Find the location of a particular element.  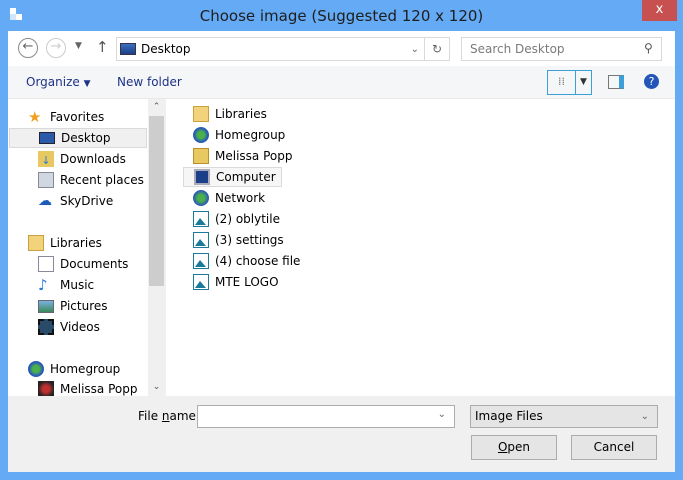

up-button: ↑ is located at coordinates (102, 47).